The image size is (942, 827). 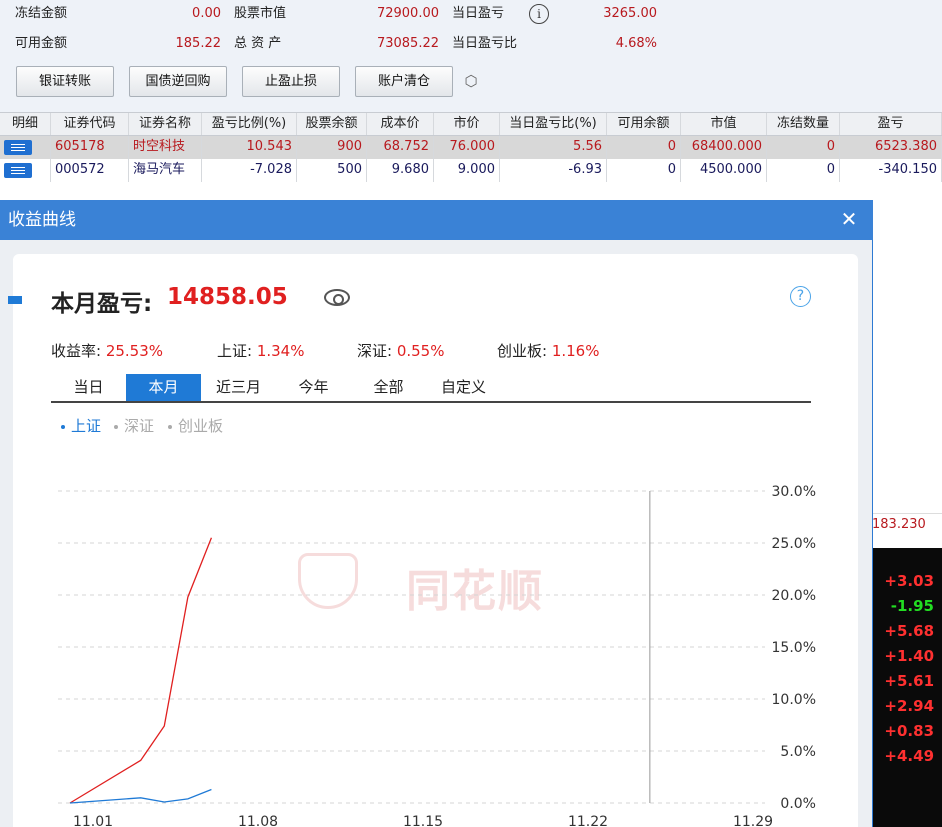 I want to click on month-pnl-value: 14858.05, so click(x=227, y=297).